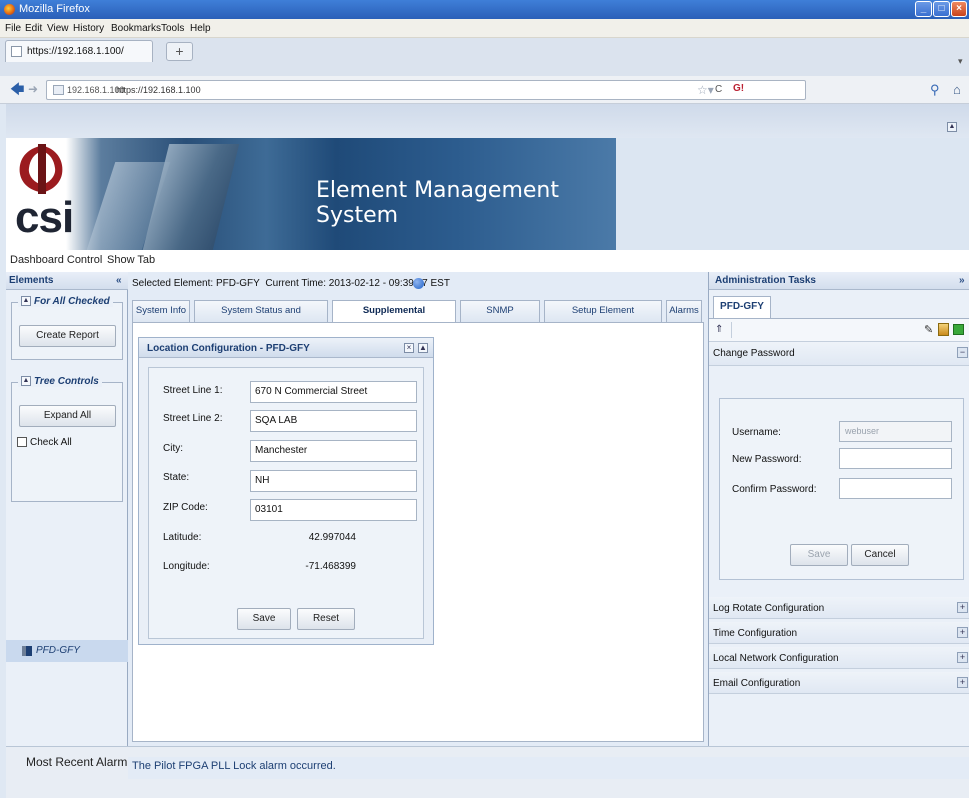 The width and height of the screenshot is (969, 798). Describe the element at coordinates (895, 488) in the screenshot. I see `confirm-password-input` at that location.